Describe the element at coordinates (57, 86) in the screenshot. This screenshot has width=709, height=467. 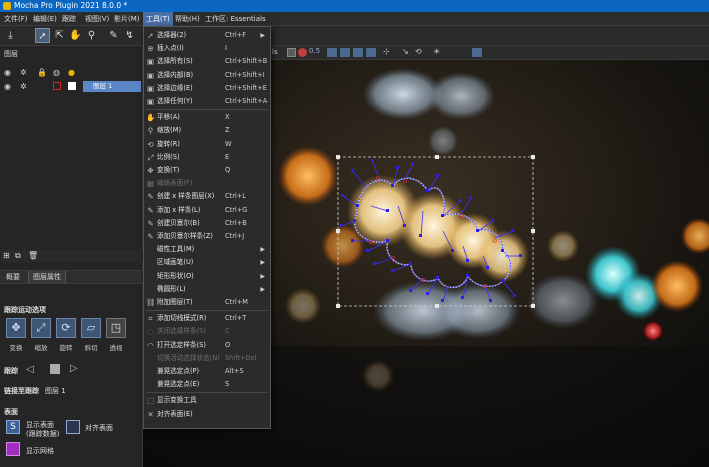
I see `layer-color-swatch` at that location.